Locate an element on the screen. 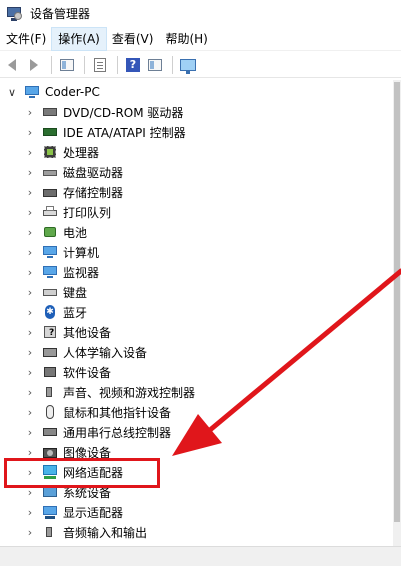  tree-item-label: IDE ATA/ATAPI 控制器 is located at coordinates (124, 132).